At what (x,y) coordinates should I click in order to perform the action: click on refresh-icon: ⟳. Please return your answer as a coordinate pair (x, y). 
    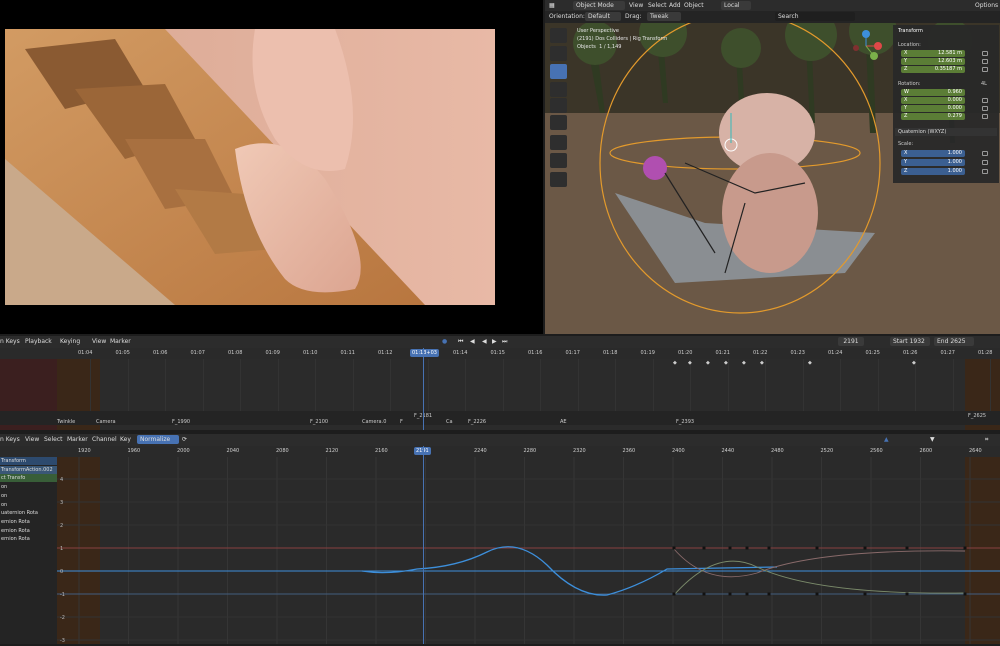
    Looking at the image, I should click on (184, 439).